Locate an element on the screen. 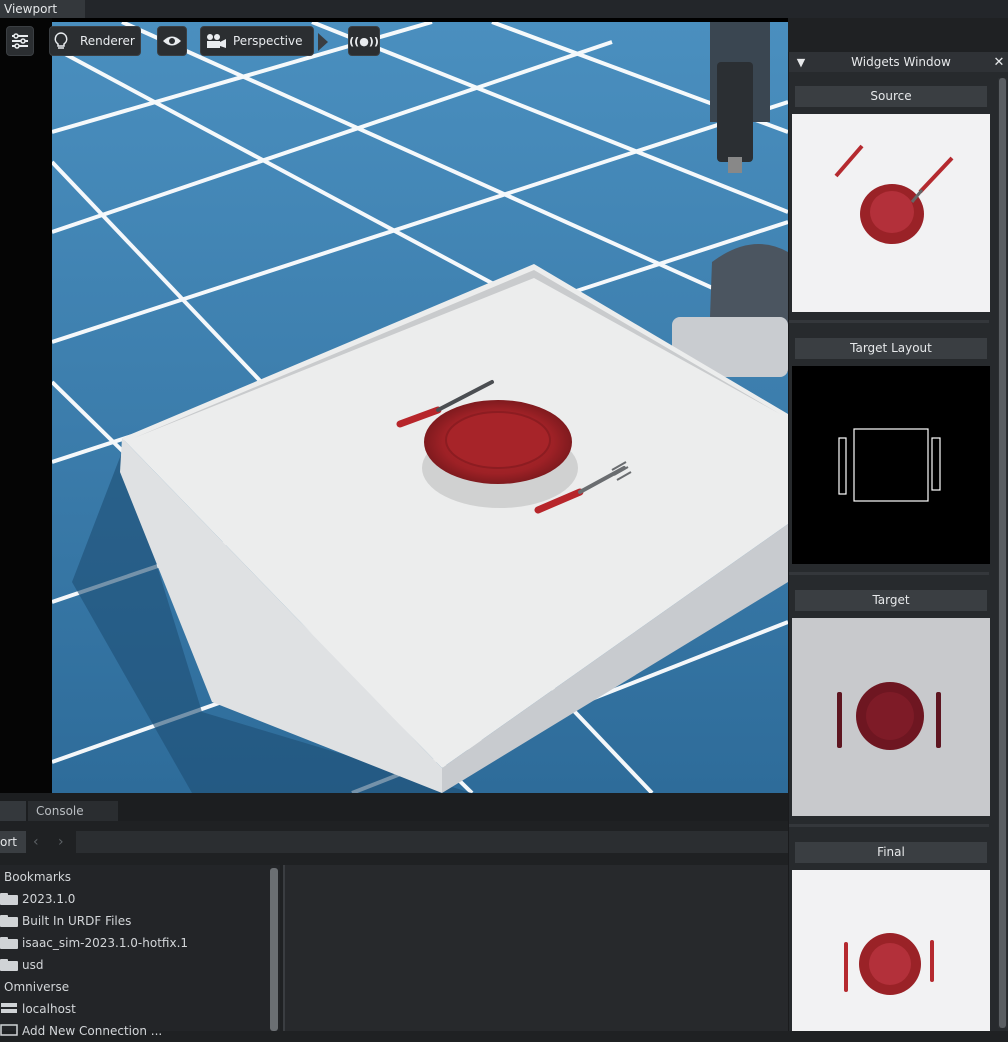  tree-label: Bookmarks is located at coordinates (38, 877).